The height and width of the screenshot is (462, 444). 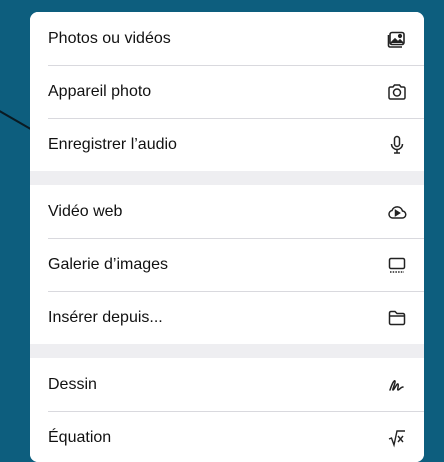 I want to click on menu-item-label: Galerie d’images, so click(x=108, y=264).